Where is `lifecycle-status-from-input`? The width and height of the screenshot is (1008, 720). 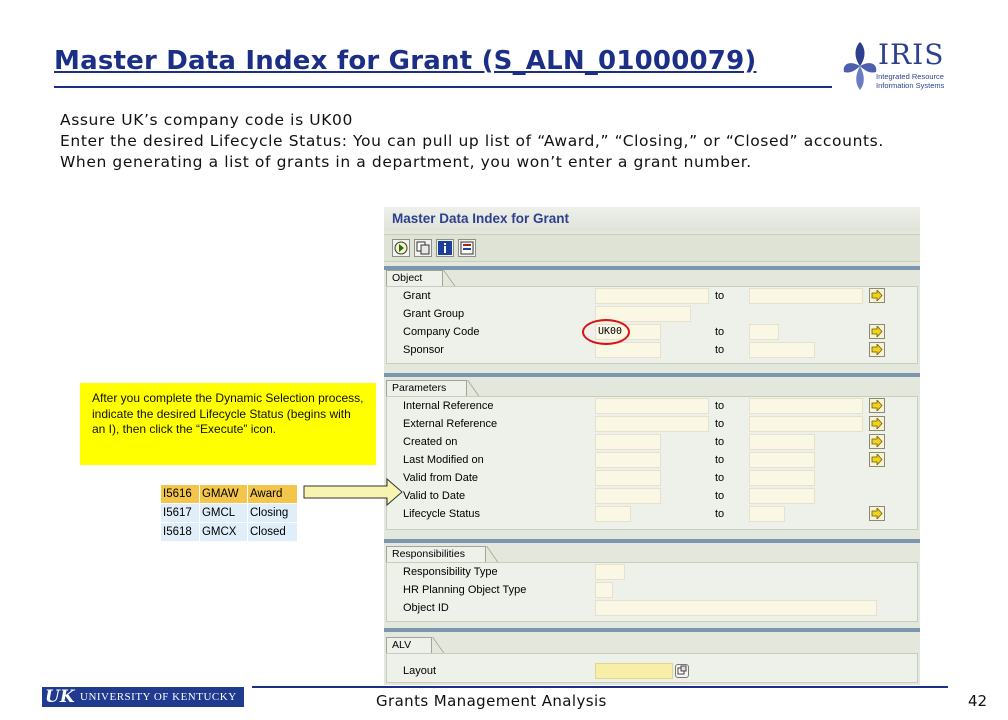 lifecycle-status-from-input is located at coordinates (613, 514).